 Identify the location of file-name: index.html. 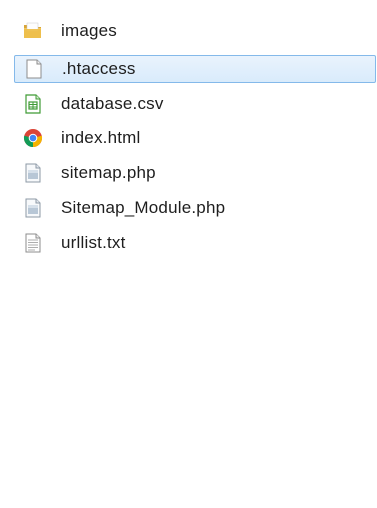
(101, 137).